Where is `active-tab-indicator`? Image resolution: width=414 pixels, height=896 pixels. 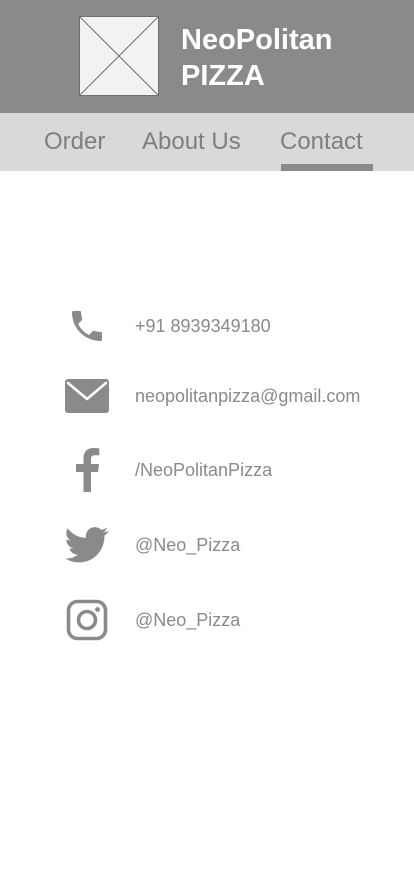
active-tab-indicator is located at coordinates (327, 167).